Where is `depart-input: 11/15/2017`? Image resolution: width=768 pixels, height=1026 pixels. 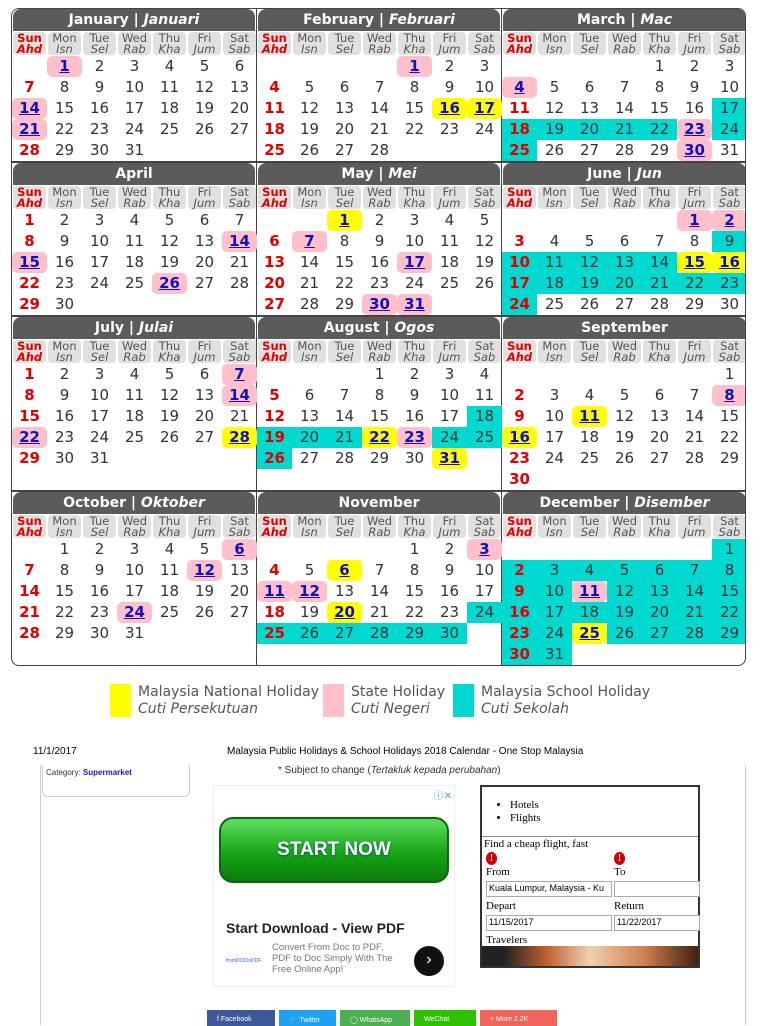
depart-input: 11/15/2017 is located at coordinates (549, 923).